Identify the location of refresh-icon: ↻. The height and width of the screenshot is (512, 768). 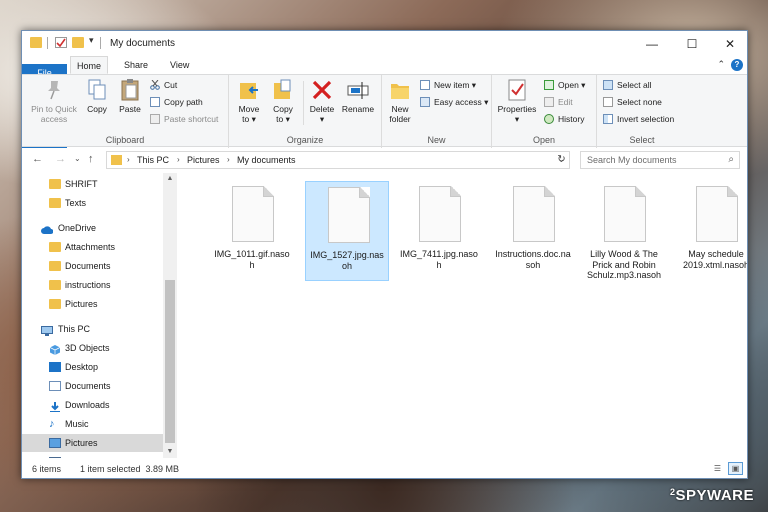
(562, 160).